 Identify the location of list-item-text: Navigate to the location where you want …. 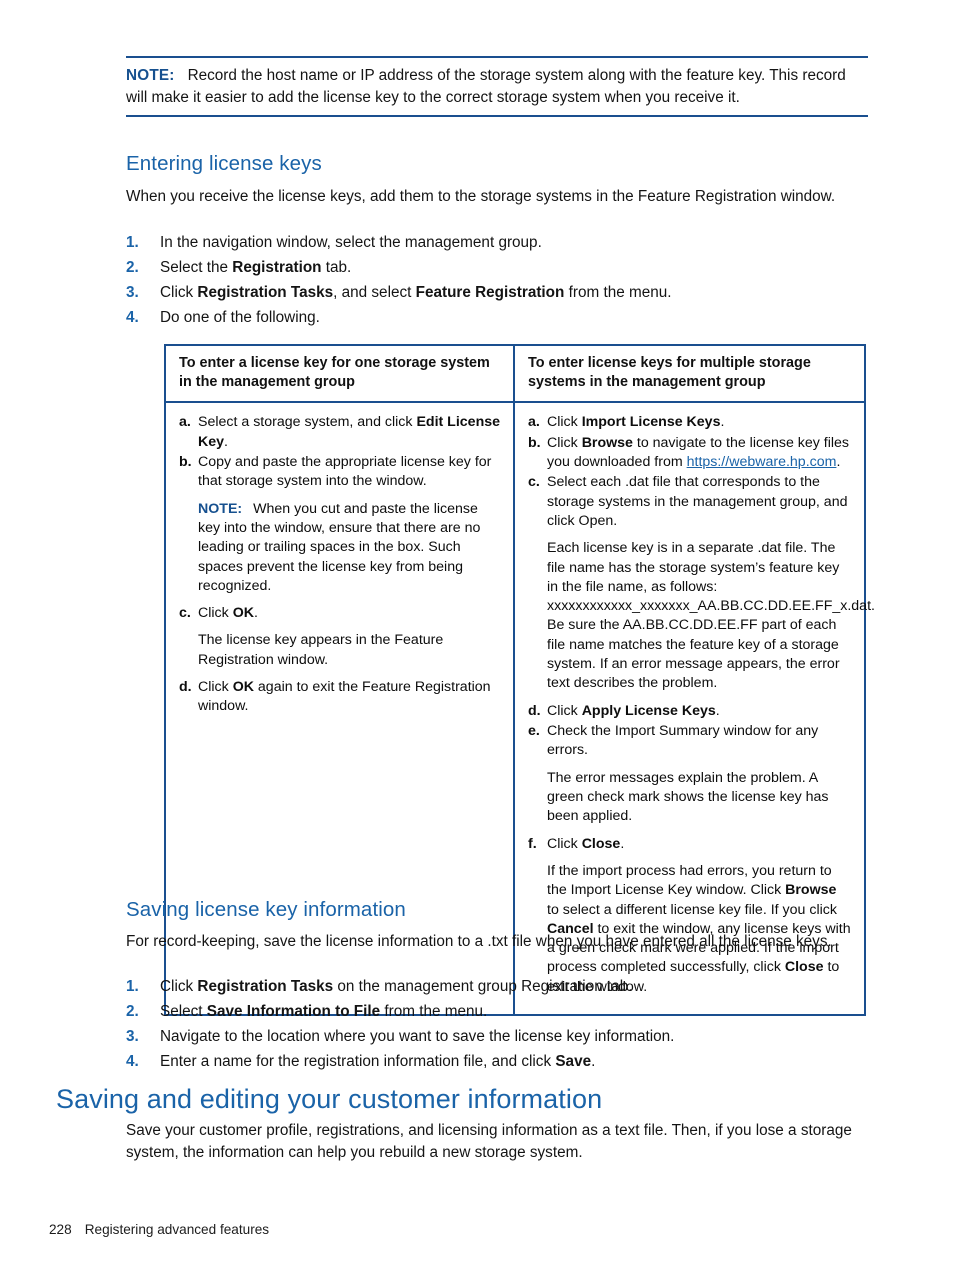
(514, 1037).